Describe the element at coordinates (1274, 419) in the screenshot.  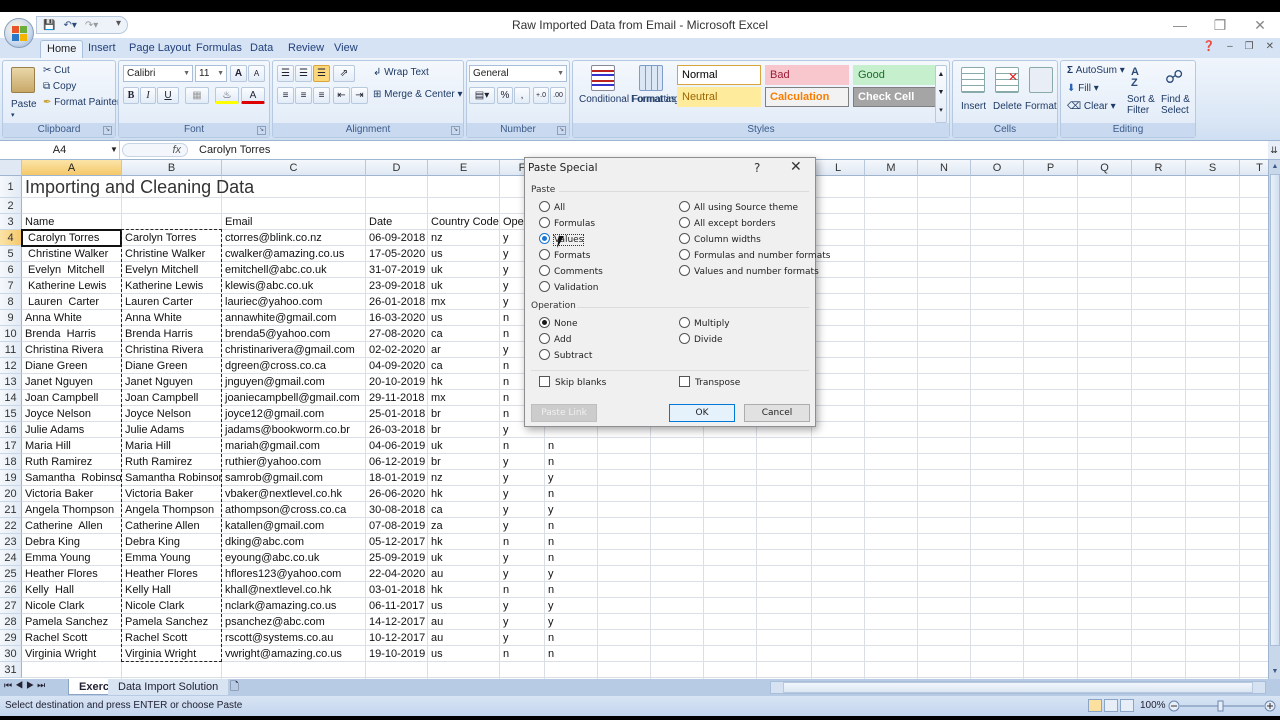
I see `vertical-scrollbar: ▲ ▼` at that location.